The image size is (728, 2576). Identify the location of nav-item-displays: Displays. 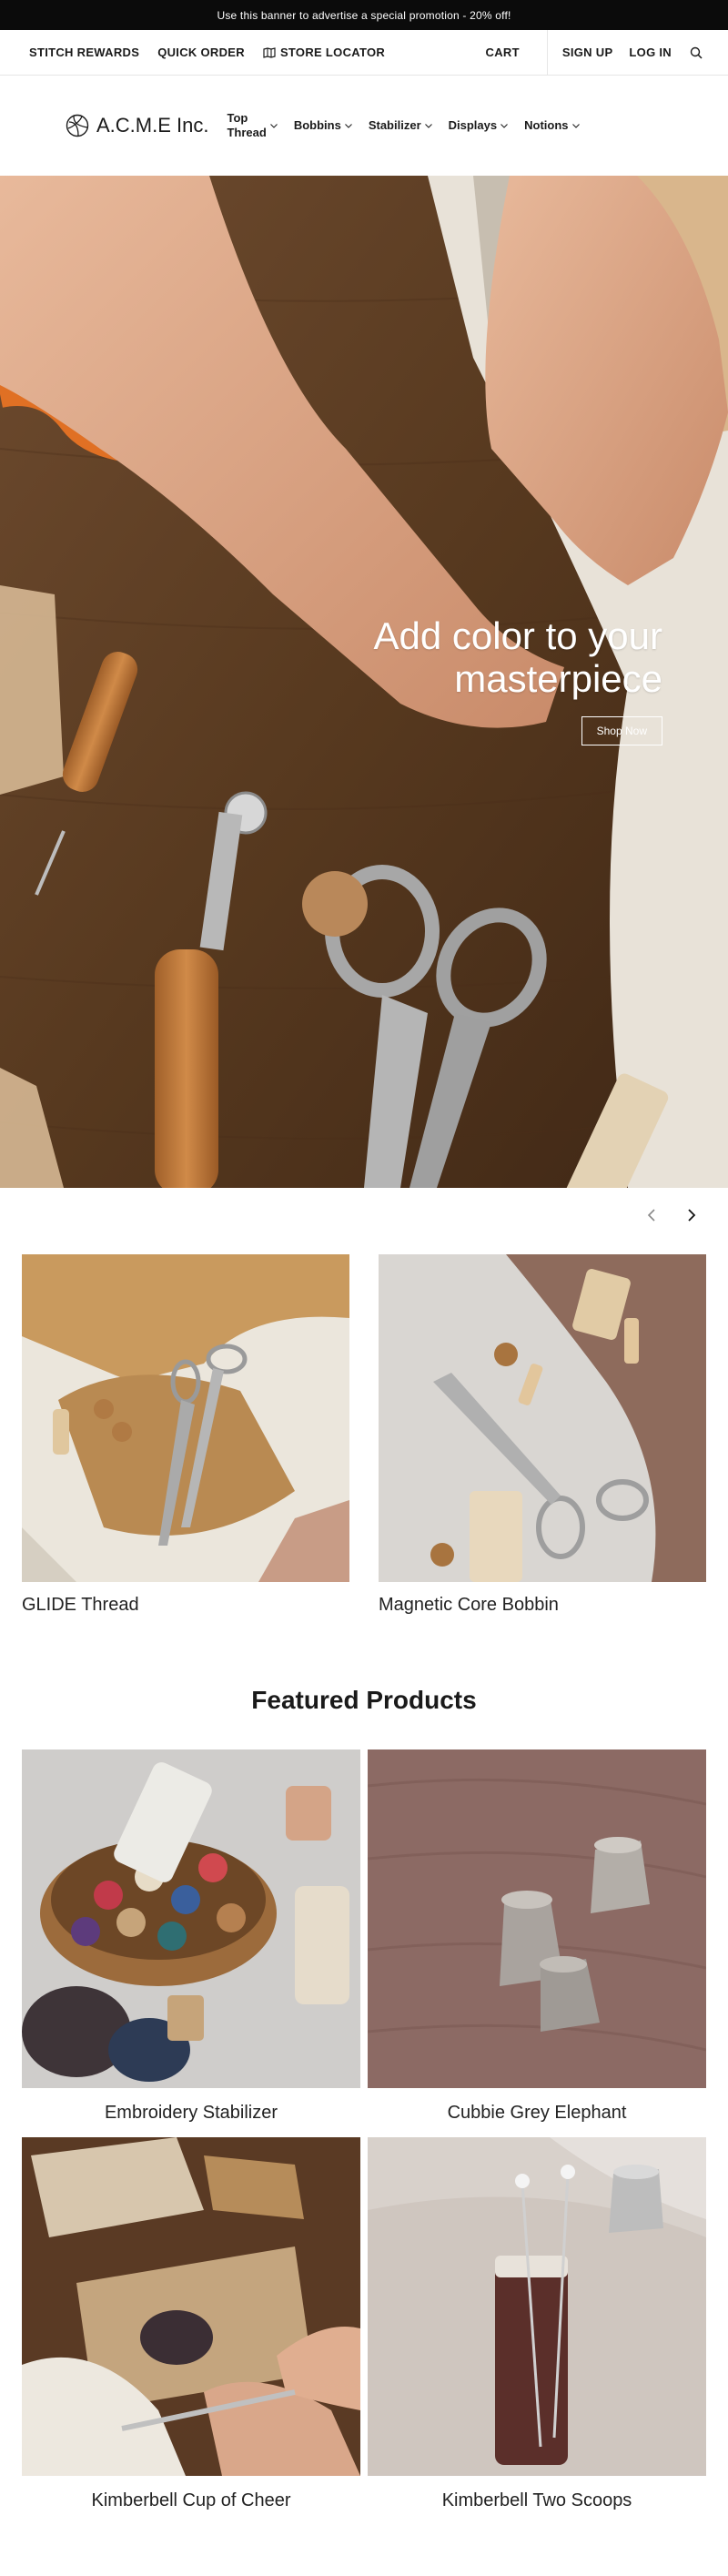
(479, 125).